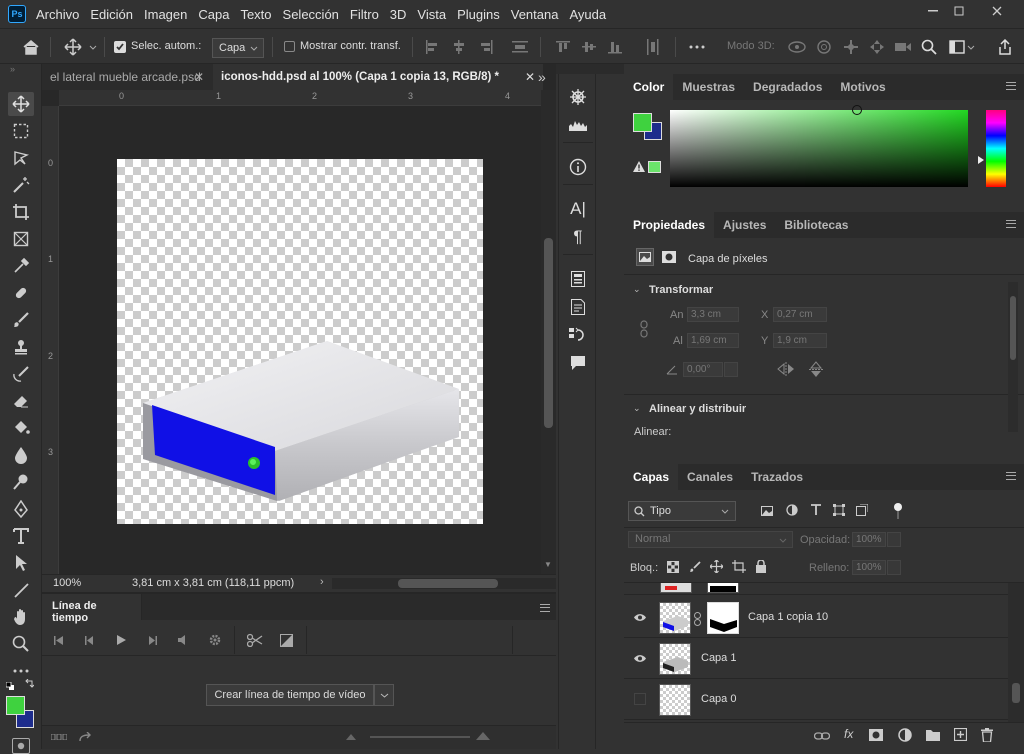  Describe the element at coordinates (578, 167) in the screenshot. I see `info-icon` at that location.